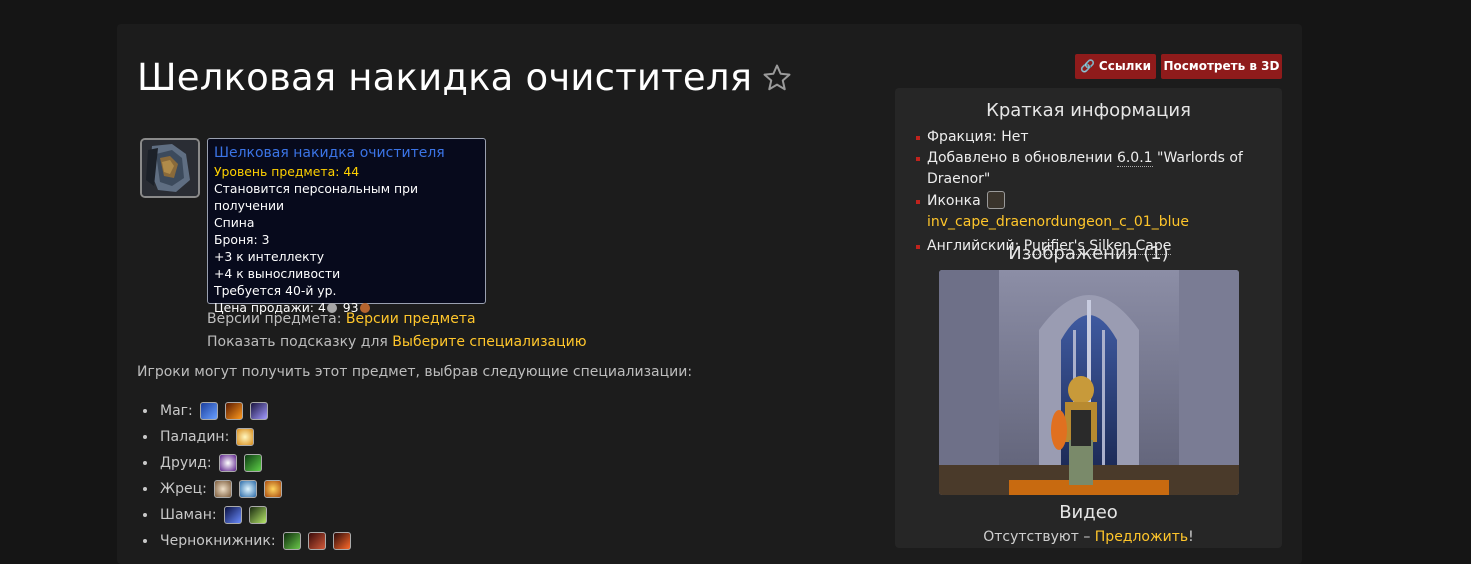 Image resolution: width=1471 pixels, height=564 pixels. What do you see at coordinates (316, 541) in the screenshot?
I see `demonology-icon` at bounding box center [316, 541].